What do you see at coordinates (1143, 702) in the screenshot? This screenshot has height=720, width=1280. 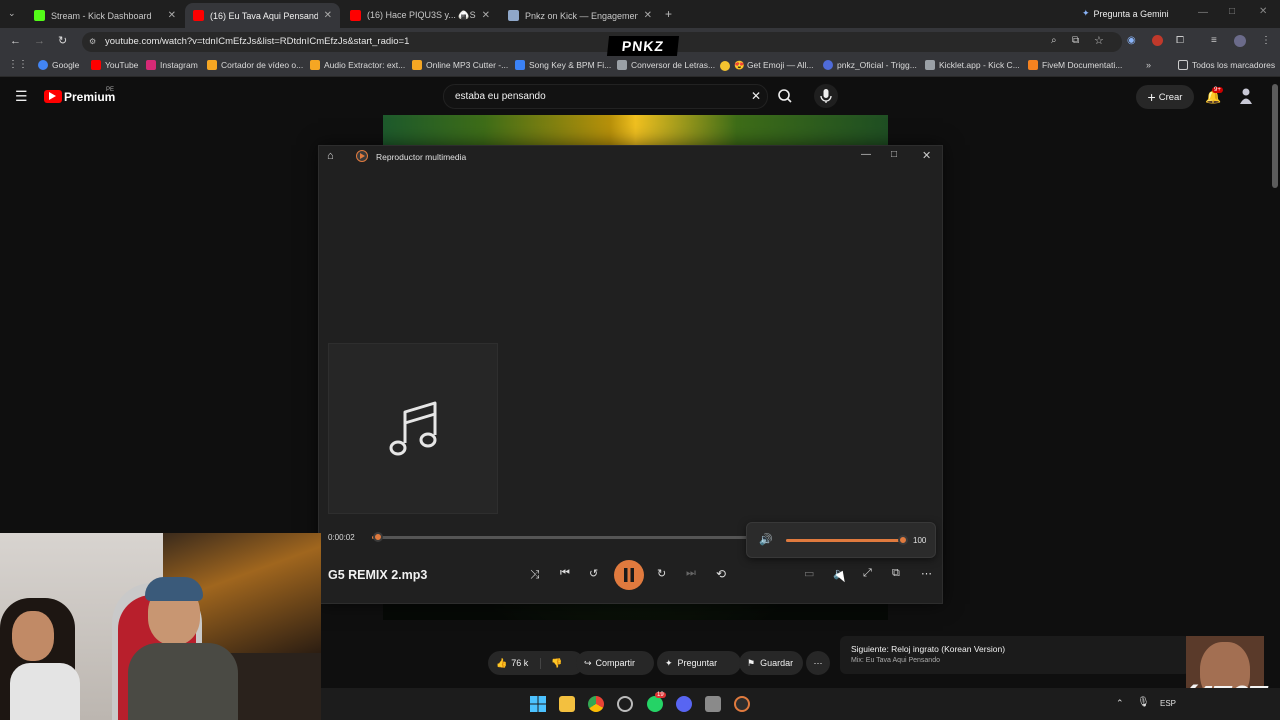 I see `tray-microphone-icon: 🎙` at bounding box center [1143, 702].